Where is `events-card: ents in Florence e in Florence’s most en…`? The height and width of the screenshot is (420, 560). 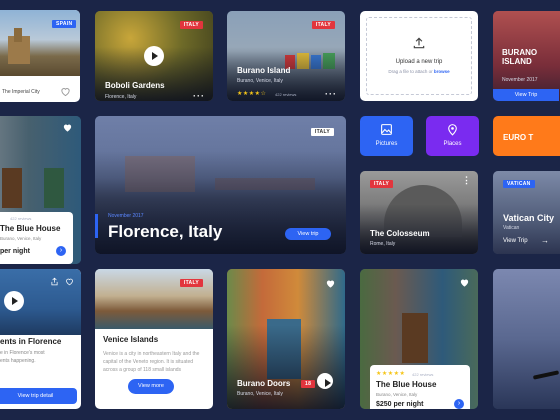
events-card: ents in Florence e in Florence’s most en… is located at coordinates (40, 339).